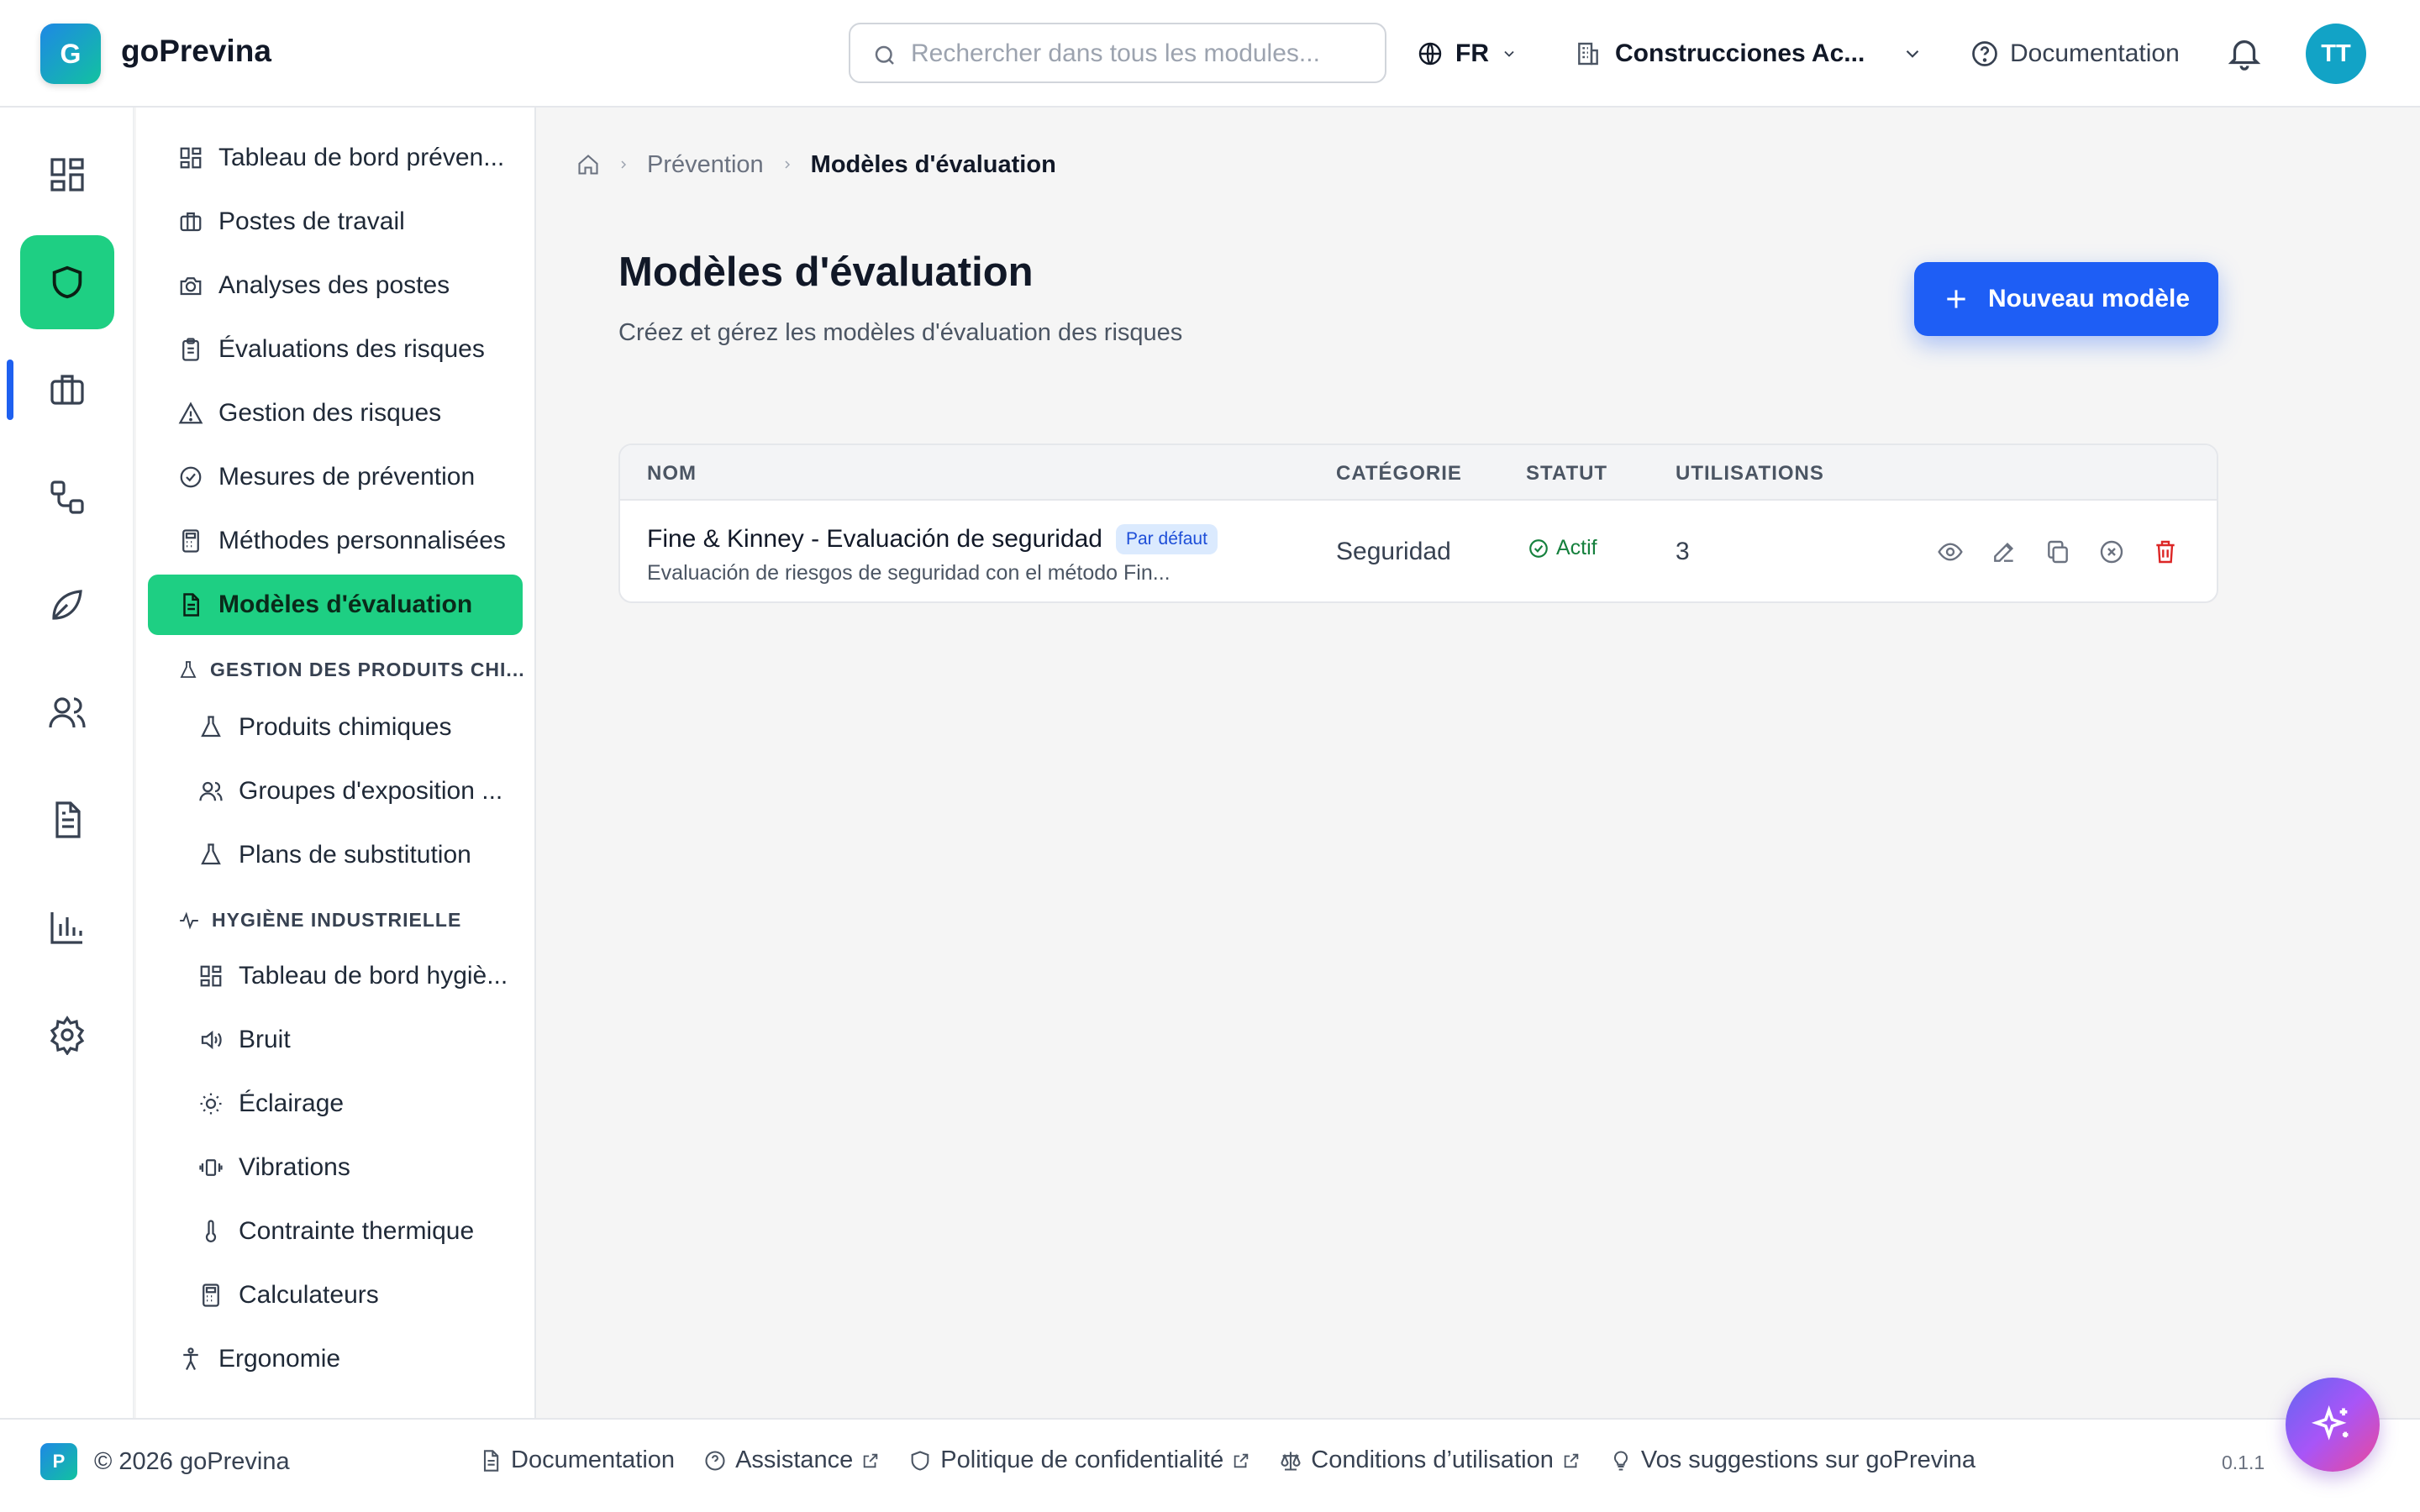 Image resolution: width=2420 pixels, height=1512 pixels. What do you see at coordinates (2066, 299) in the screenshot?
I see `new-model-button: Nouveau modèle` at bounding box center [2066, 299].